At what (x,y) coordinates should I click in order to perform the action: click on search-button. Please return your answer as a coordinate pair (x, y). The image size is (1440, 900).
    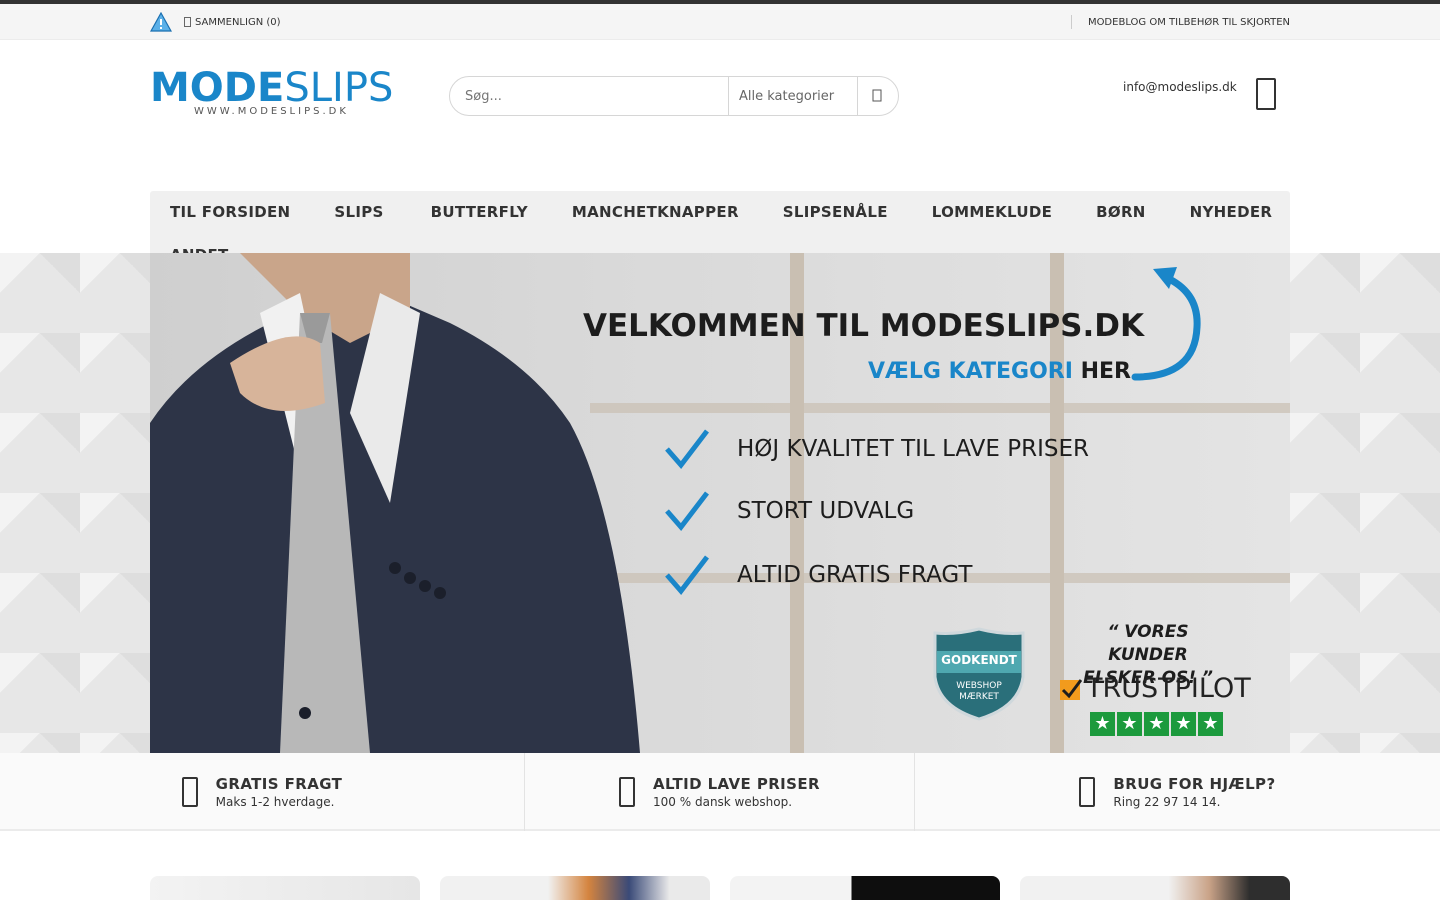
    Looking at the image, I should click on (878, 96).